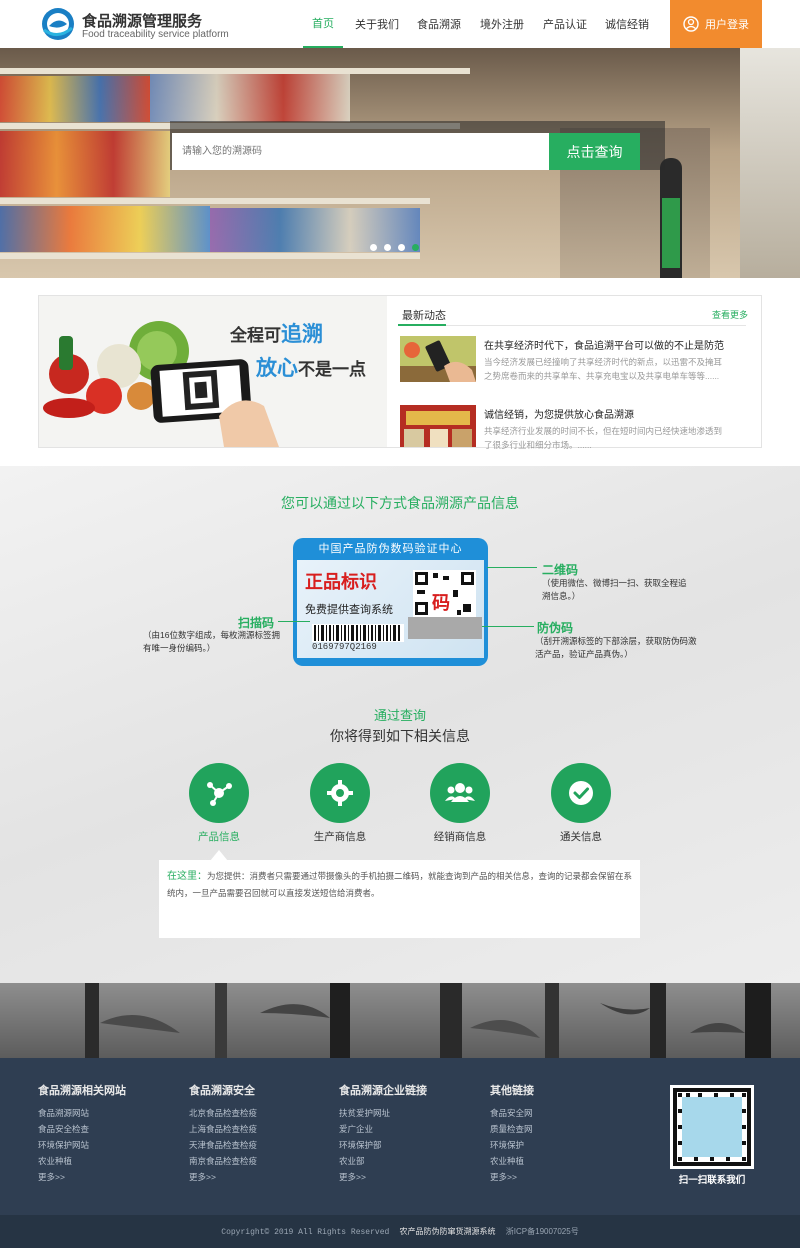  I want to click on trace-code-input, so click(360, 151).